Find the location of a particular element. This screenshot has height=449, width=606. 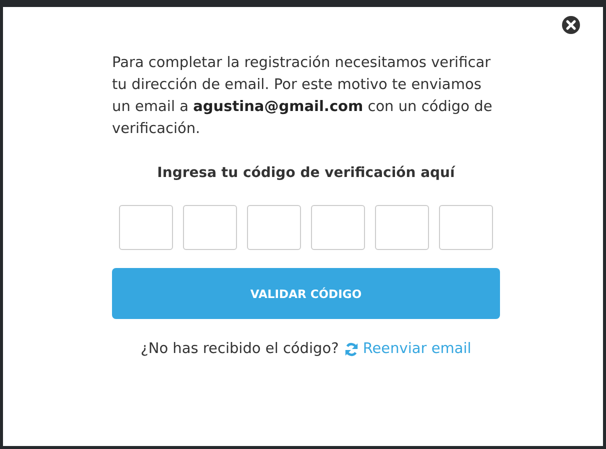

resend-prompt: ¿No has recibido el código? is located at coordinates (239, 349).